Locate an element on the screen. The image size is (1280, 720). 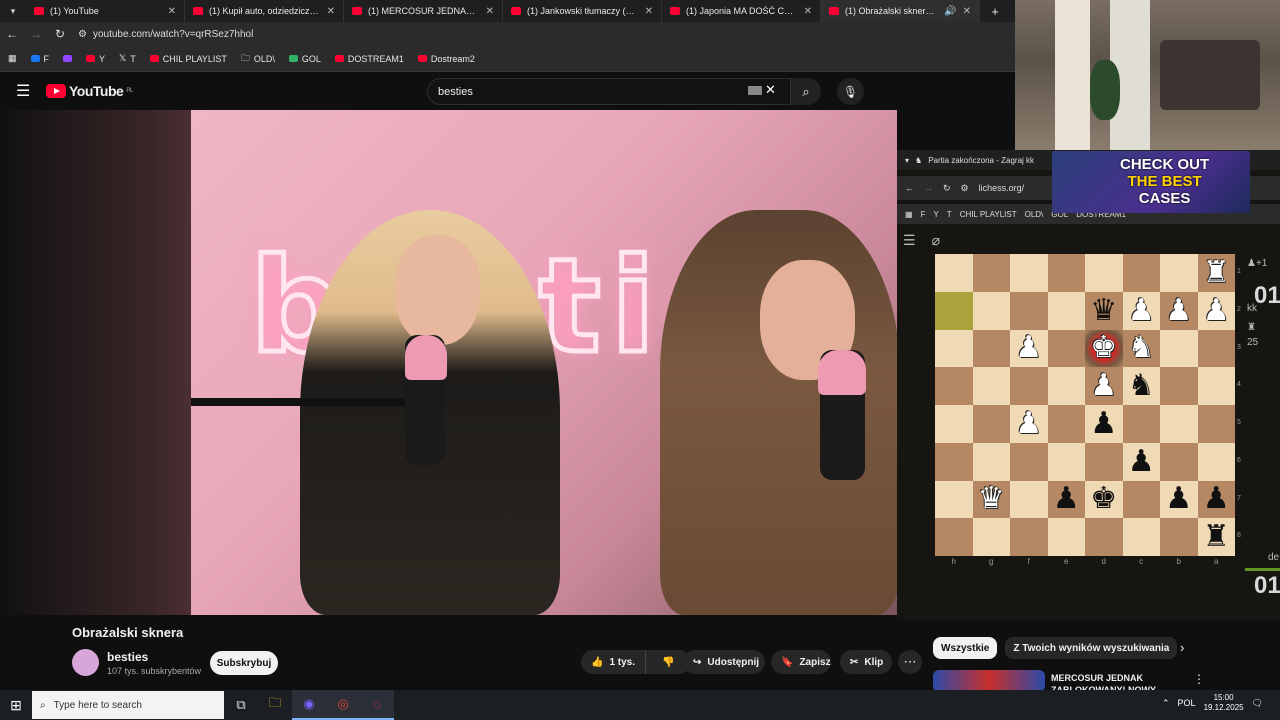
black-queen-piece: ♛ is located at coordinates (1103, 310).